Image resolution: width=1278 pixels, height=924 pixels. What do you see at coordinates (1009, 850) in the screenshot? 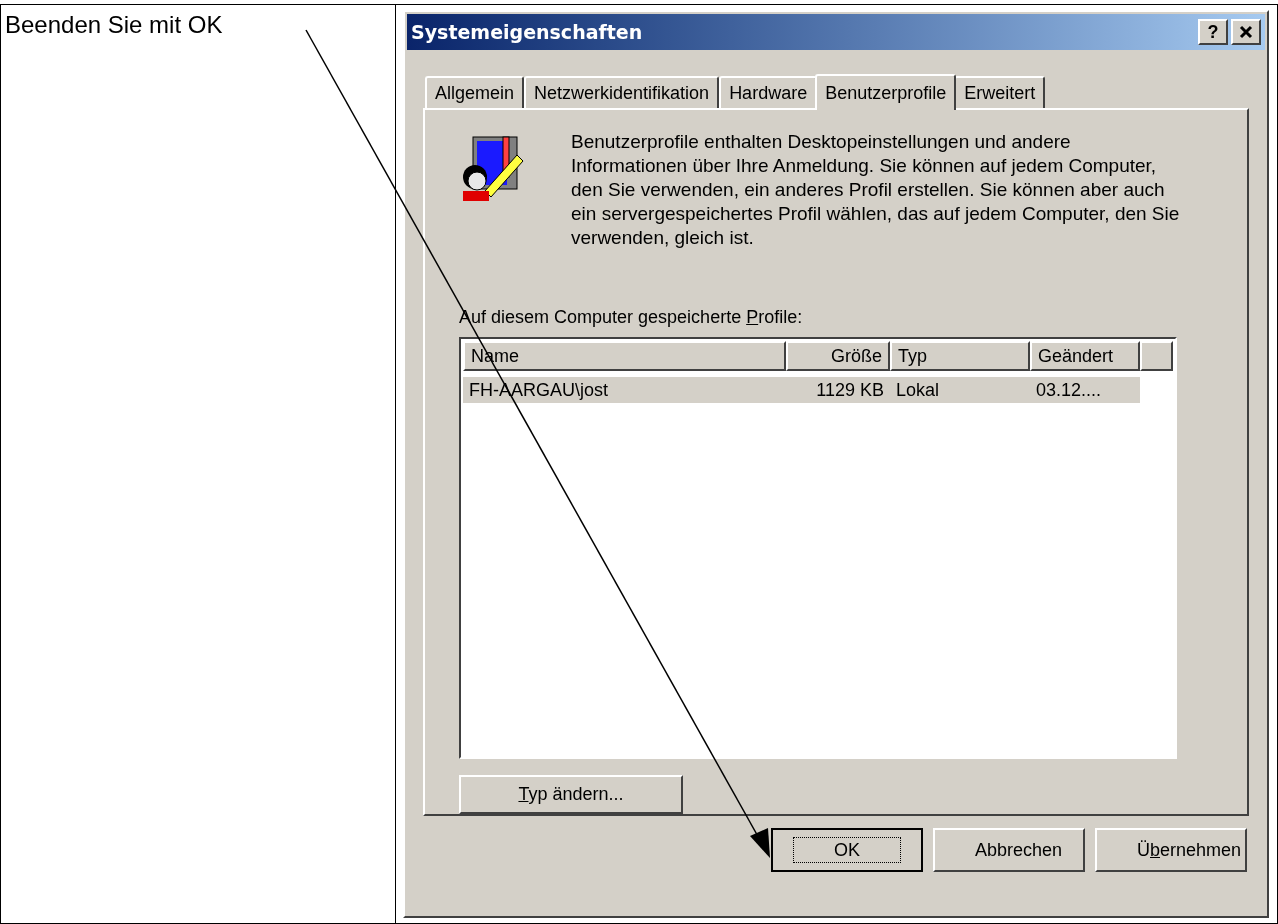
I see `dialog-button: Abbrechen` at bounding box center [1009, 850].